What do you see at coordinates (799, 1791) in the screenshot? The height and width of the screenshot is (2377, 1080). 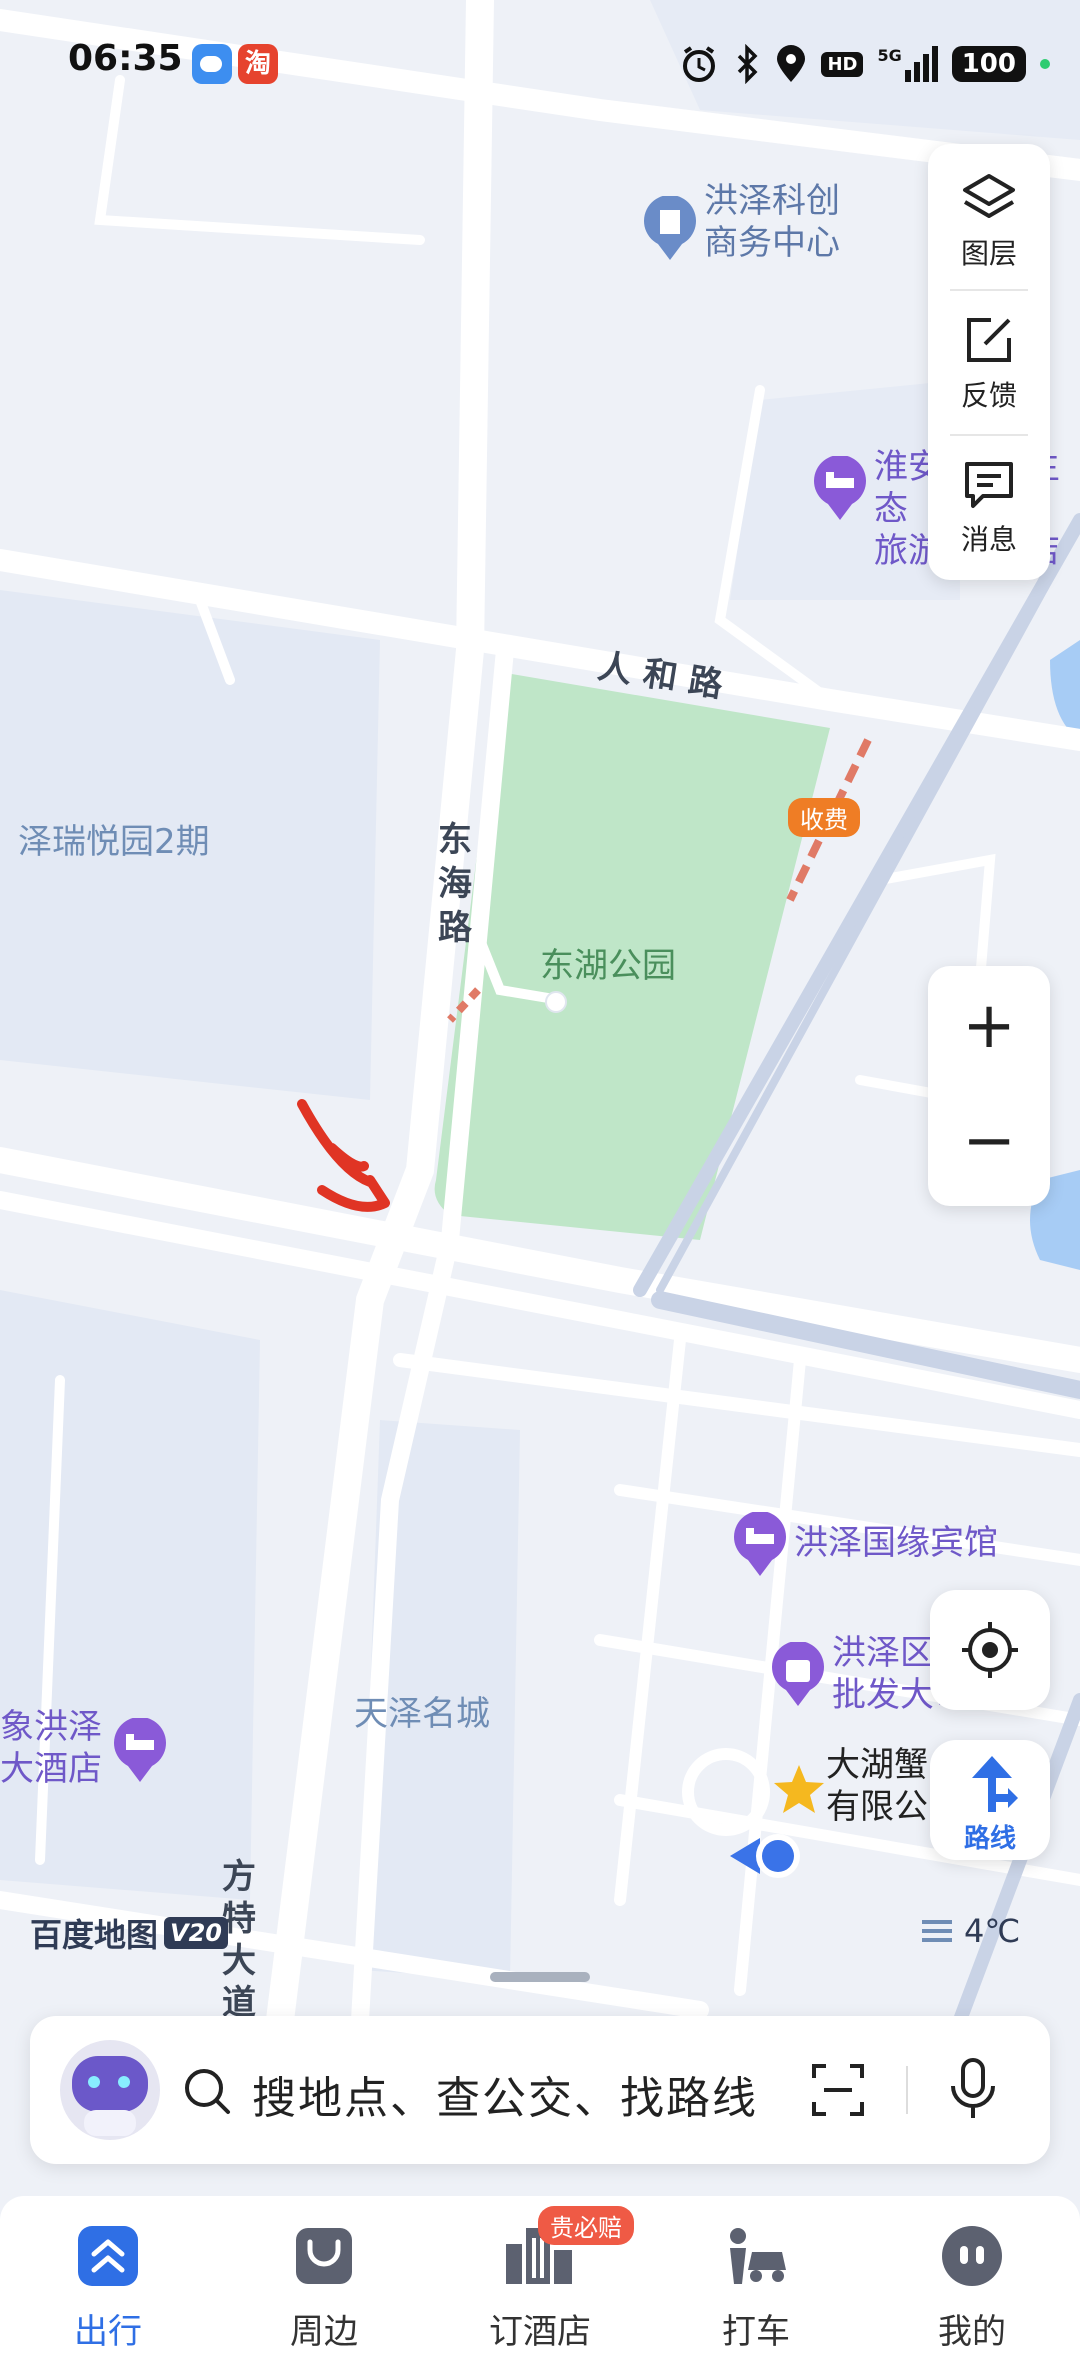 I see `star-icon` at bounding box center [799, 1791].